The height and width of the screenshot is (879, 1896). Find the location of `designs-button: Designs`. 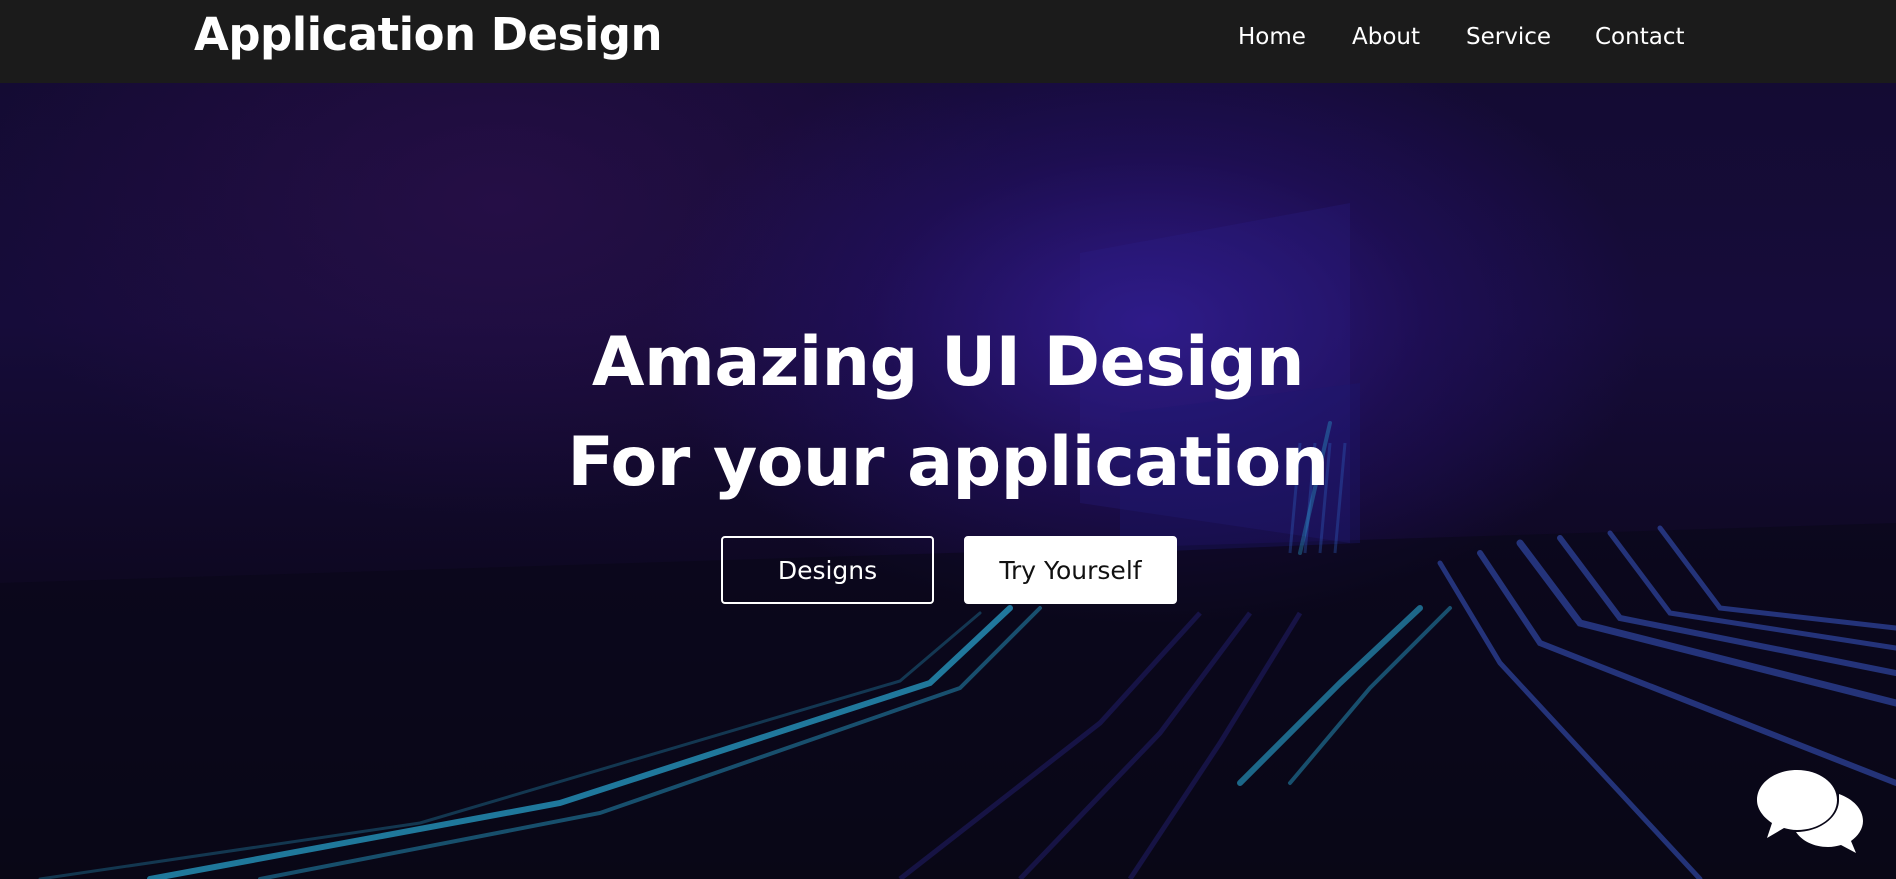

designs-button: Designs is located at coordinates (827, 570).